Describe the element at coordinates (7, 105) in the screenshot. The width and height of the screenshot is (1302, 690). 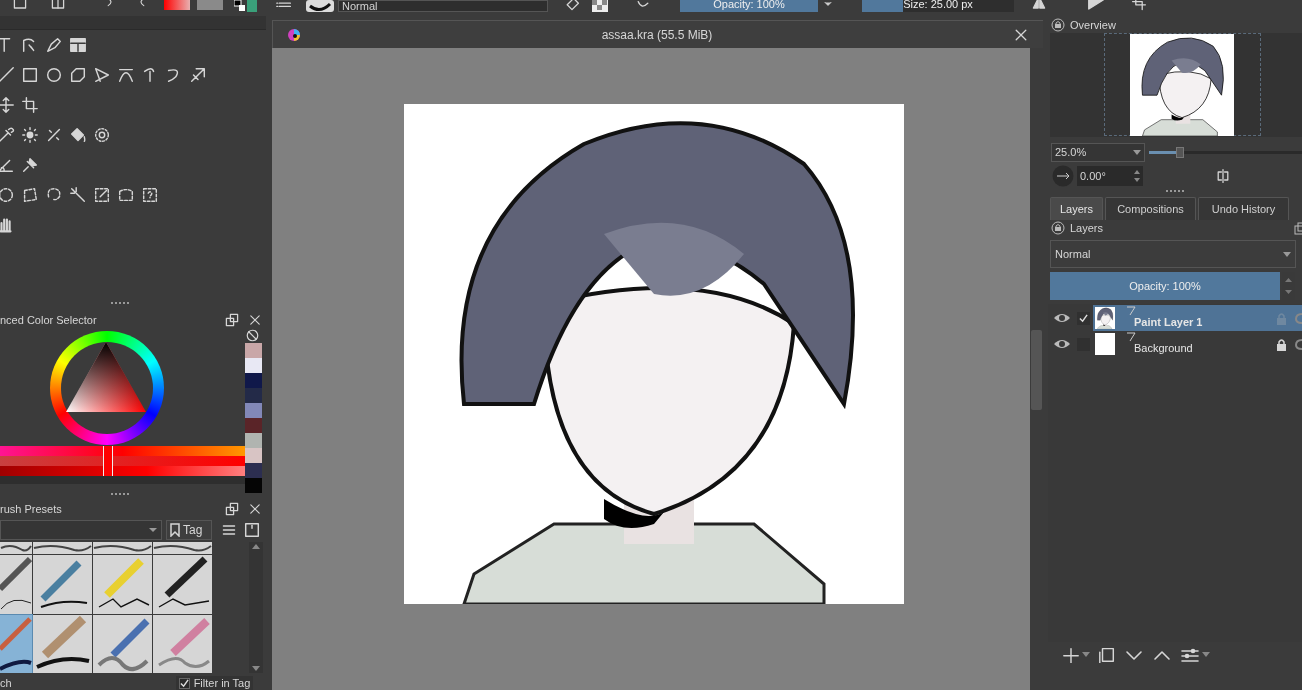
I see `move-tool-icon` at that location.